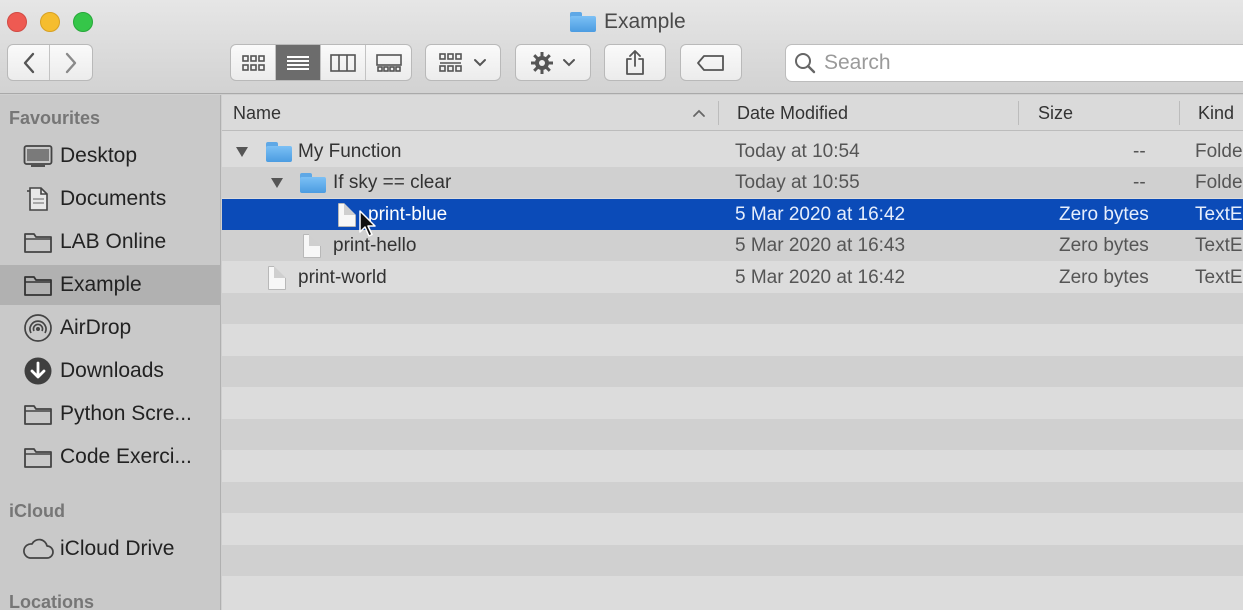 This screenshot has height=610, width=1243. What do you see at coordinates (38, 549) in the screenshot?
I see `cloud-icon` at bounding box center [38, 549].